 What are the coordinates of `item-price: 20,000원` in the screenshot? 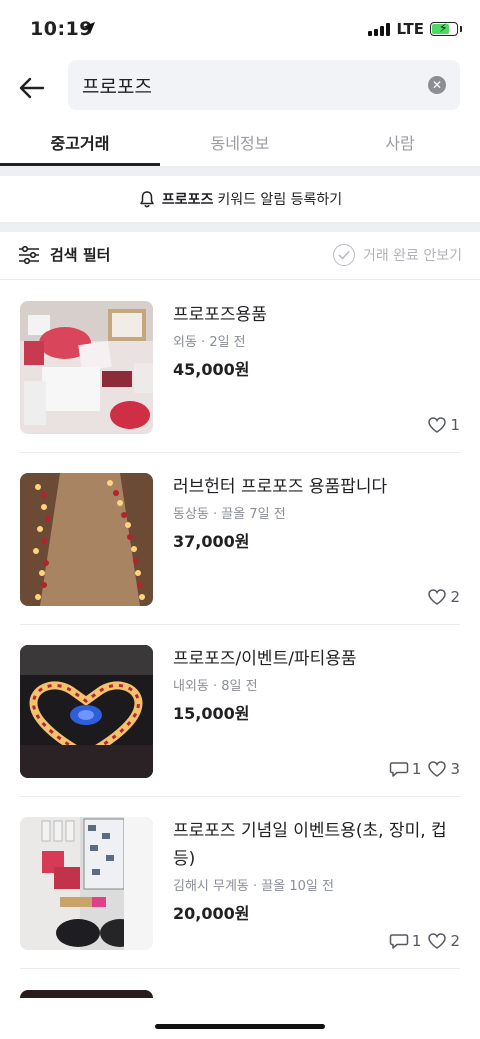 It's located at (211, 913).